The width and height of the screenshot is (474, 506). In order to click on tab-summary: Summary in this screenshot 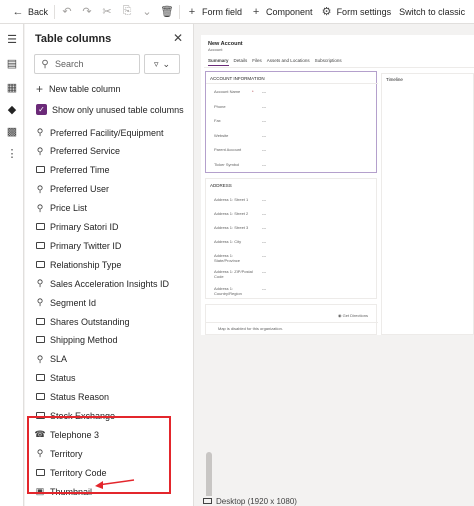, I will do `click(218, 62)`.